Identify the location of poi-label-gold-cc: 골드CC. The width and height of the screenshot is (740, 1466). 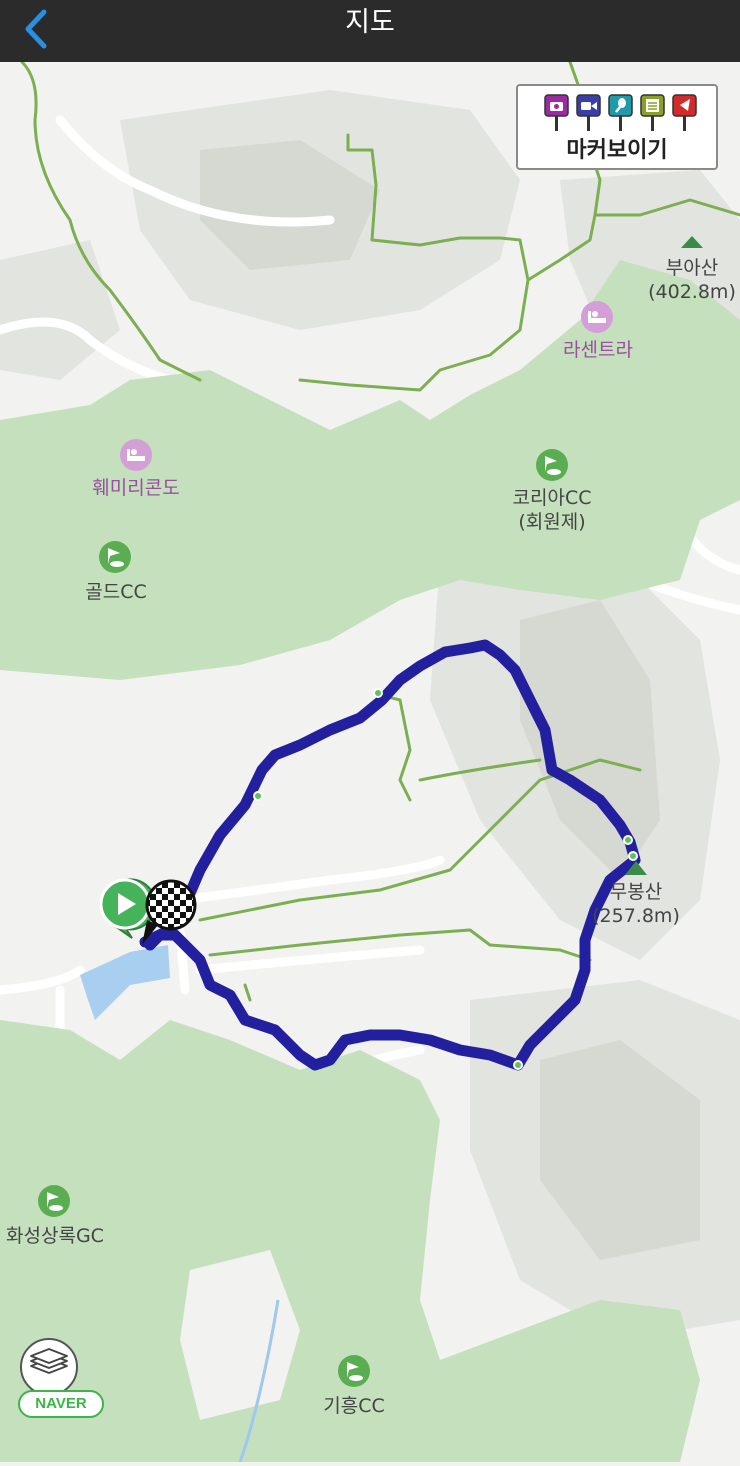
(116, 592).